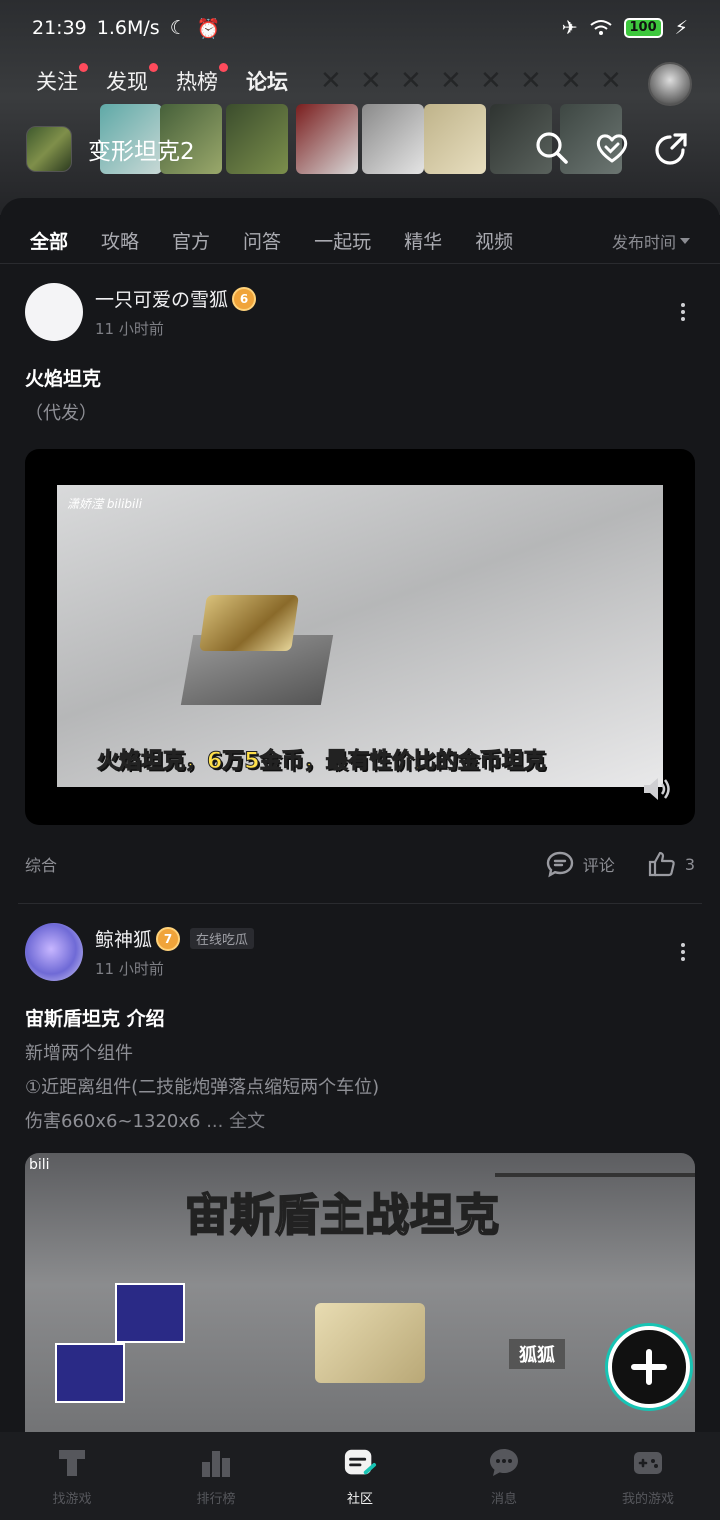 The image size is (720, 1520). I want to click on status-bar: 21:39 1.6M/s ☾ ⏰ ✈ 100 ⚡, so click(360, 28).